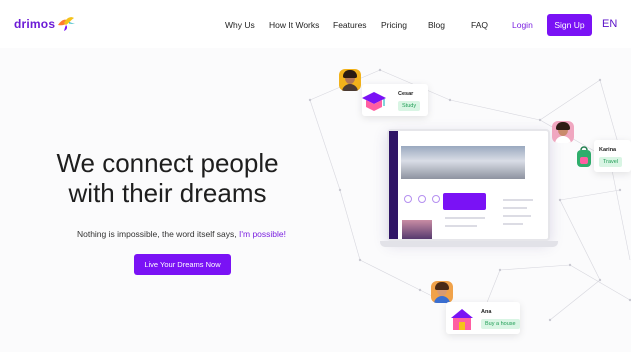 The width and height of the screenshot is (631, 352). Describe the element at coordinates (409, 106) in the screenshot. I see `goal-badge-cesar: Study` at that location.